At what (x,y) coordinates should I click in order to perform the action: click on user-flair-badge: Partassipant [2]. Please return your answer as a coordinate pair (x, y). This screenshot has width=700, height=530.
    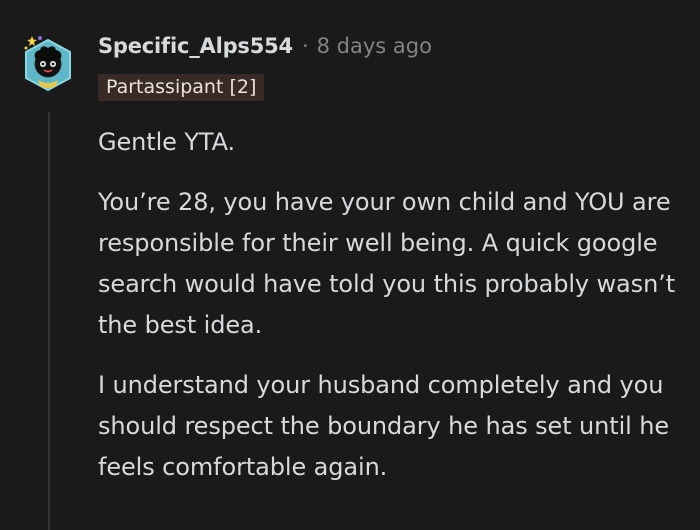
    Looking at the image, I should click on (181, 87).